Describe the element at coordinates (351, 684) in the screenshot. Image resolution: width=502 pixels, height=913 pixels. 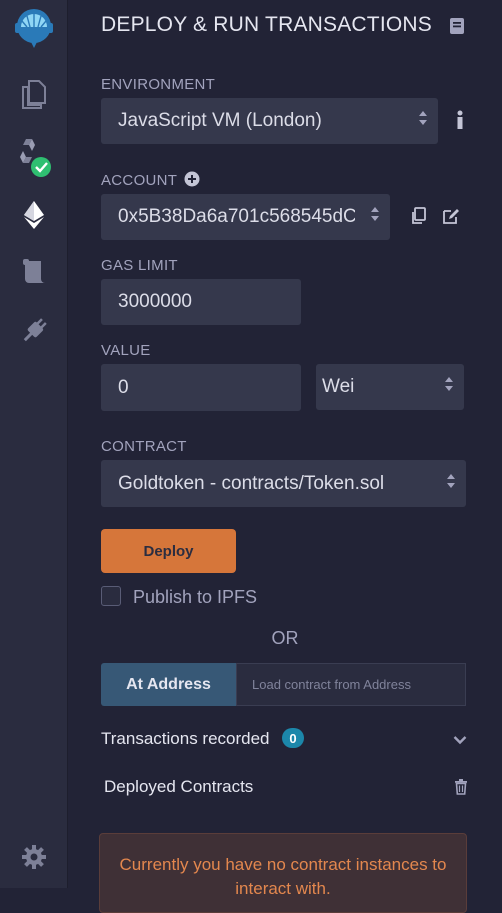
I see `load-contract-address-input: Load contract from Address` at that location.